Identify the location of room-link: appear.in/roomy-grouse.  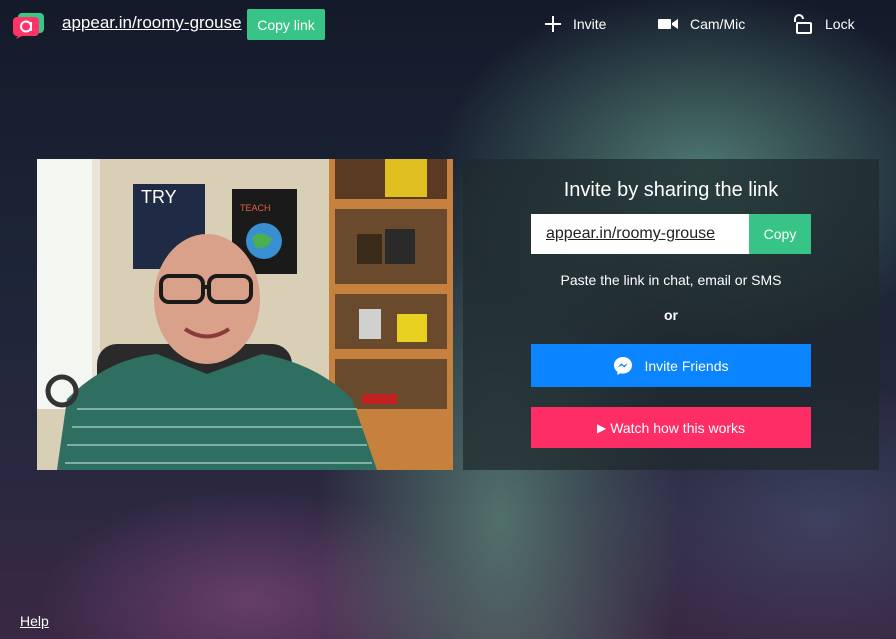
(152, 23).